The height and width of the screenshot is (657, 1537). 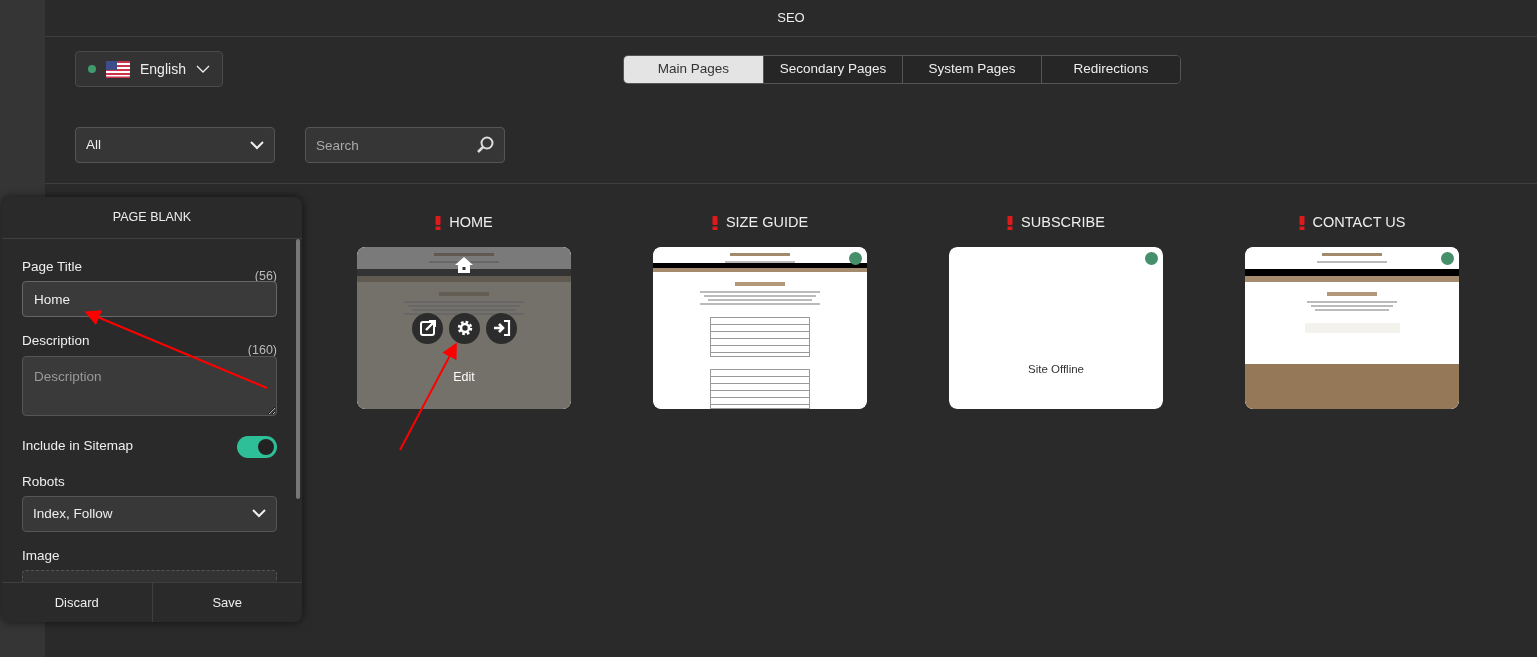 I want to click on page-name: SIZE GUIDE, so click(x=767, y=222).